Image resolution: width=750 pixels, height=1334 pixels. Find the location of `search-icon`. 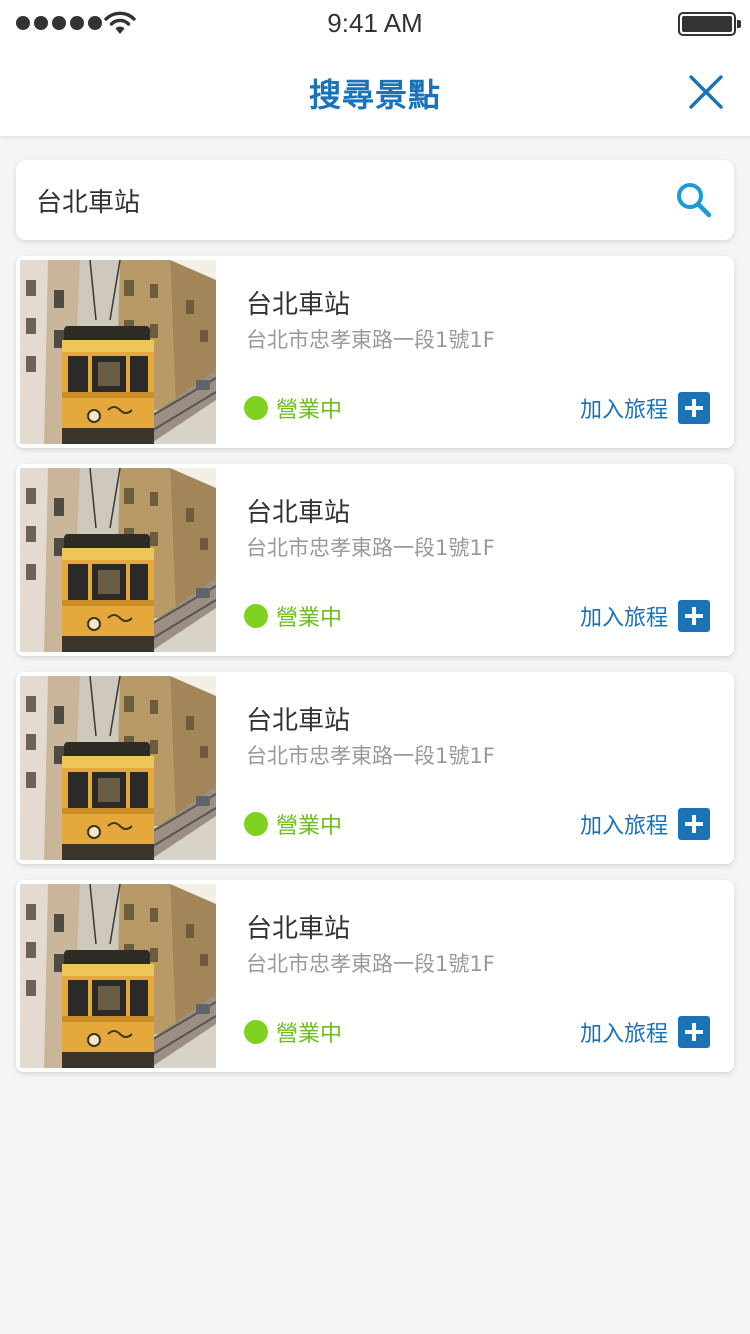

search-icon is located at coordinates (694, 200).